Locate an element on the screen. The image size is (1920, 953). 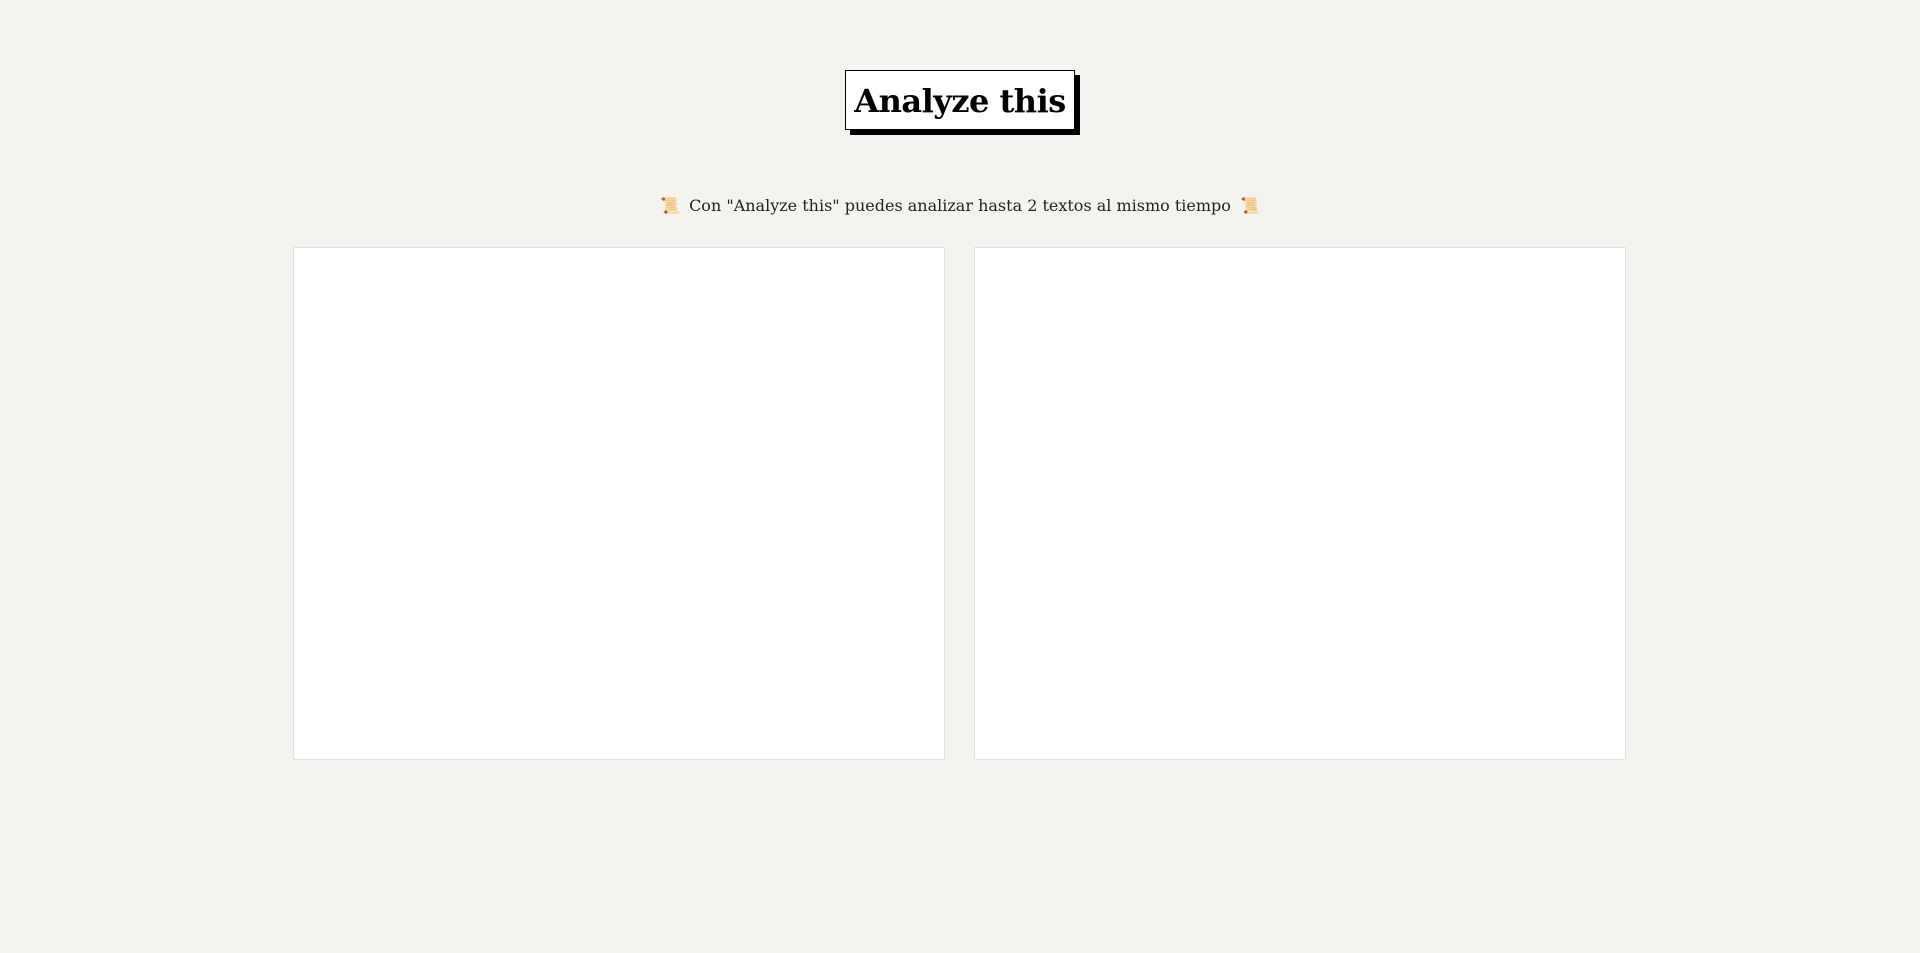
header: Analyze this is located at coordinates (960, 100).